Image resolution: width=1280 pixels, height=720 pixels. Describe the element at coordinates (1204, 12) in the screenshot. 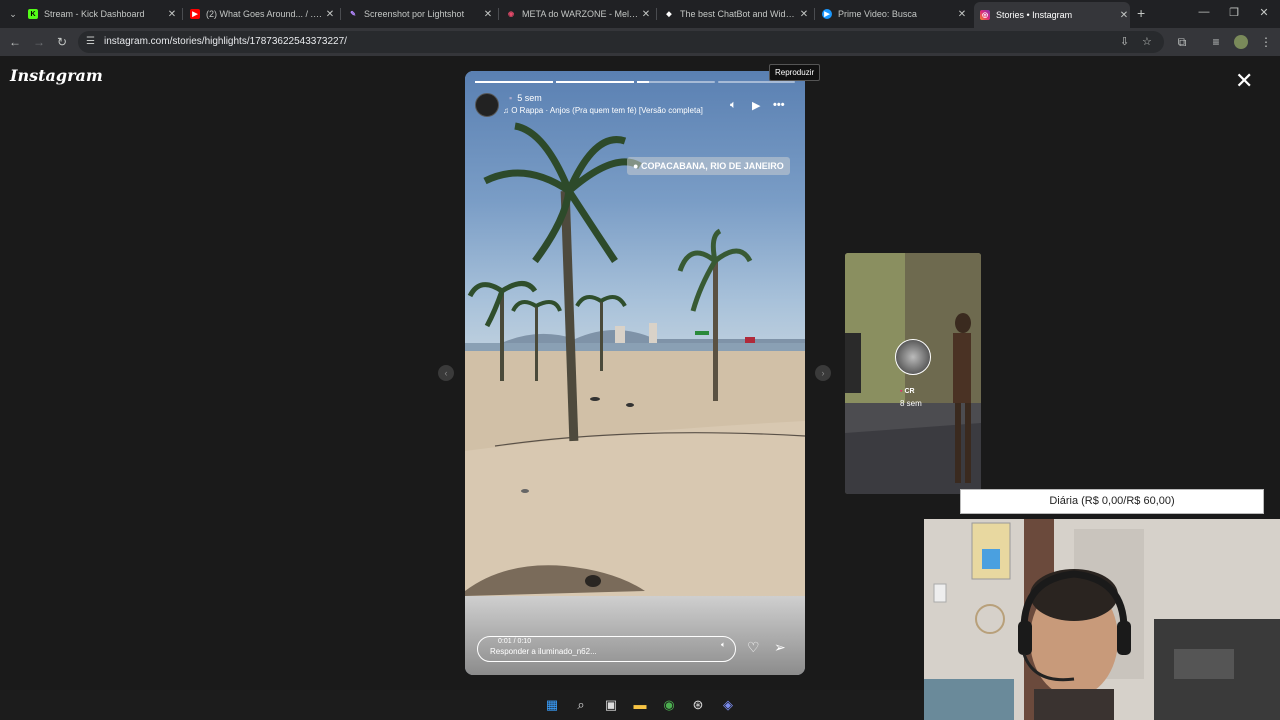

I see `minimize-icon: —` at that location.